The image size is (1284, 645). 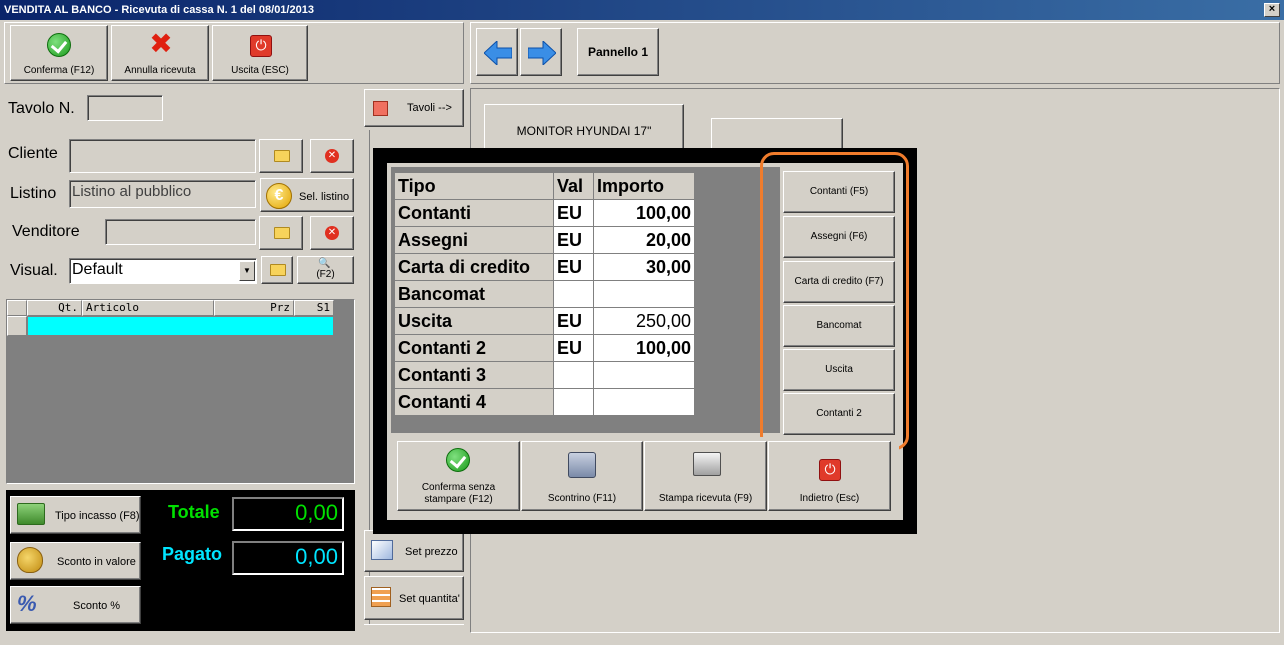 I want to click on confirm-no-print-line1: Conferma senza, so click(x=458, y=487).